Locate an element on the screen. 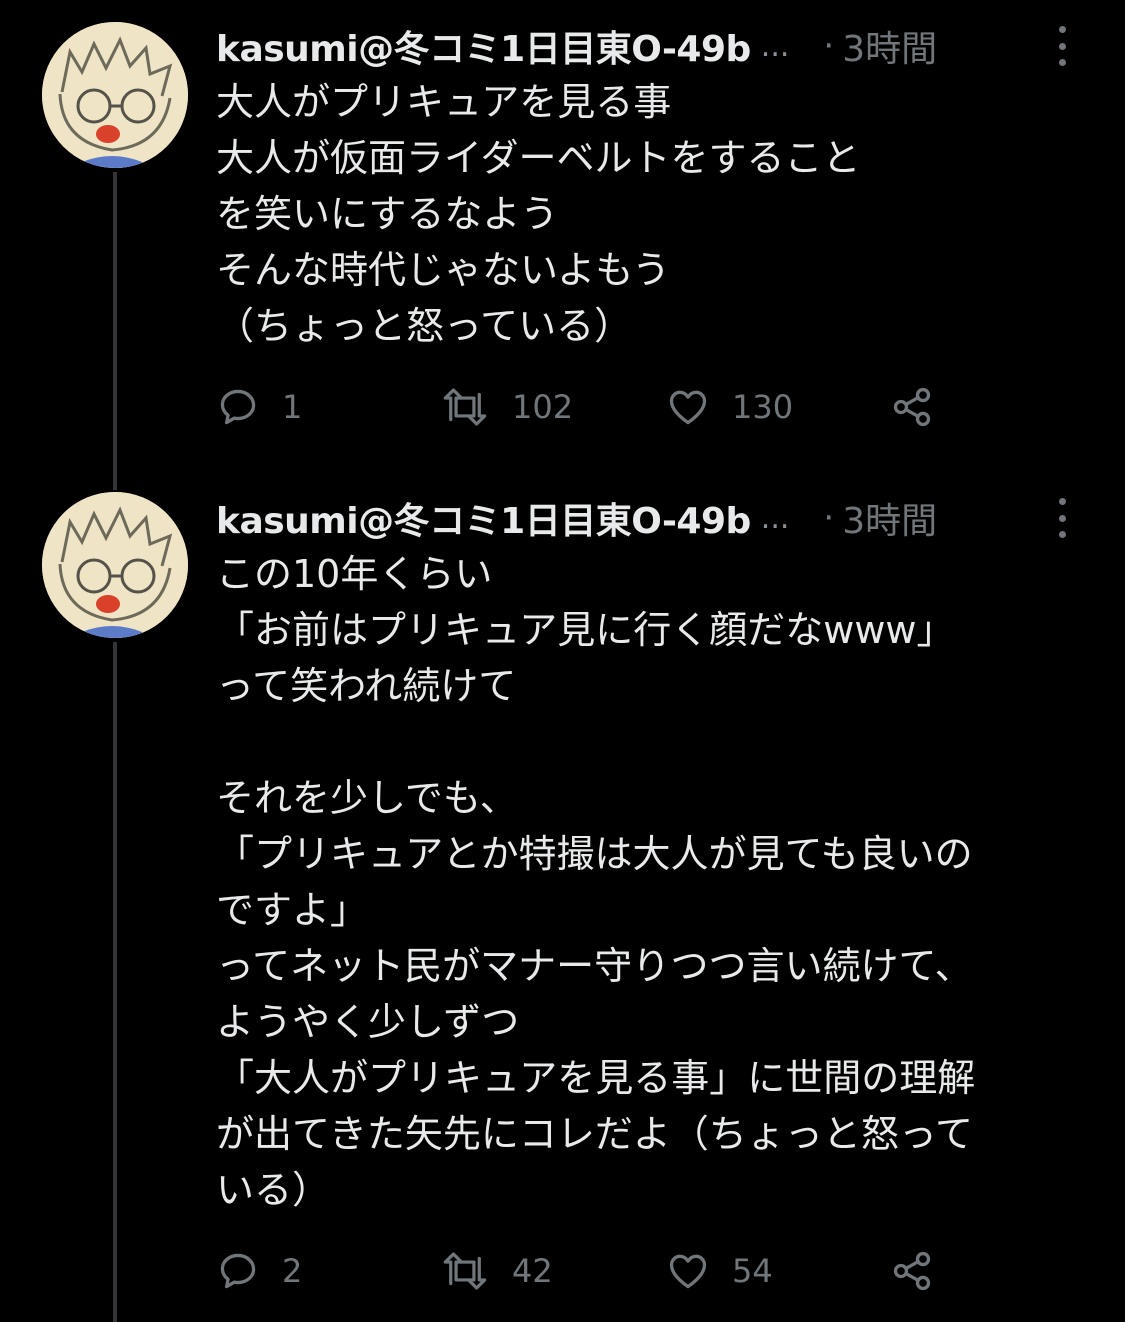 This screenshot has width=1125, height=1322. retweet-count: 102 is located at coordinates (543, 407).